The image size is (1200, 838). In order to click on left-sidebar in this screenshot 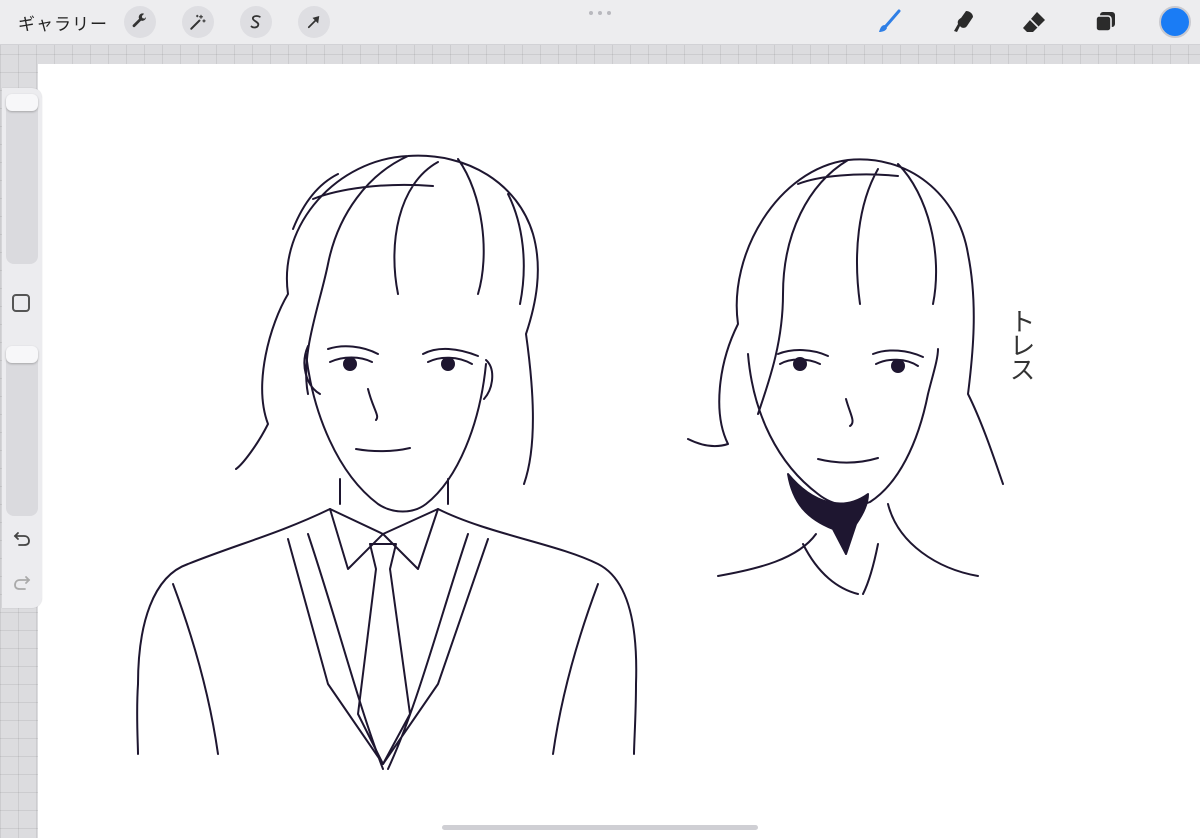, I will do `click(22, 348)`.